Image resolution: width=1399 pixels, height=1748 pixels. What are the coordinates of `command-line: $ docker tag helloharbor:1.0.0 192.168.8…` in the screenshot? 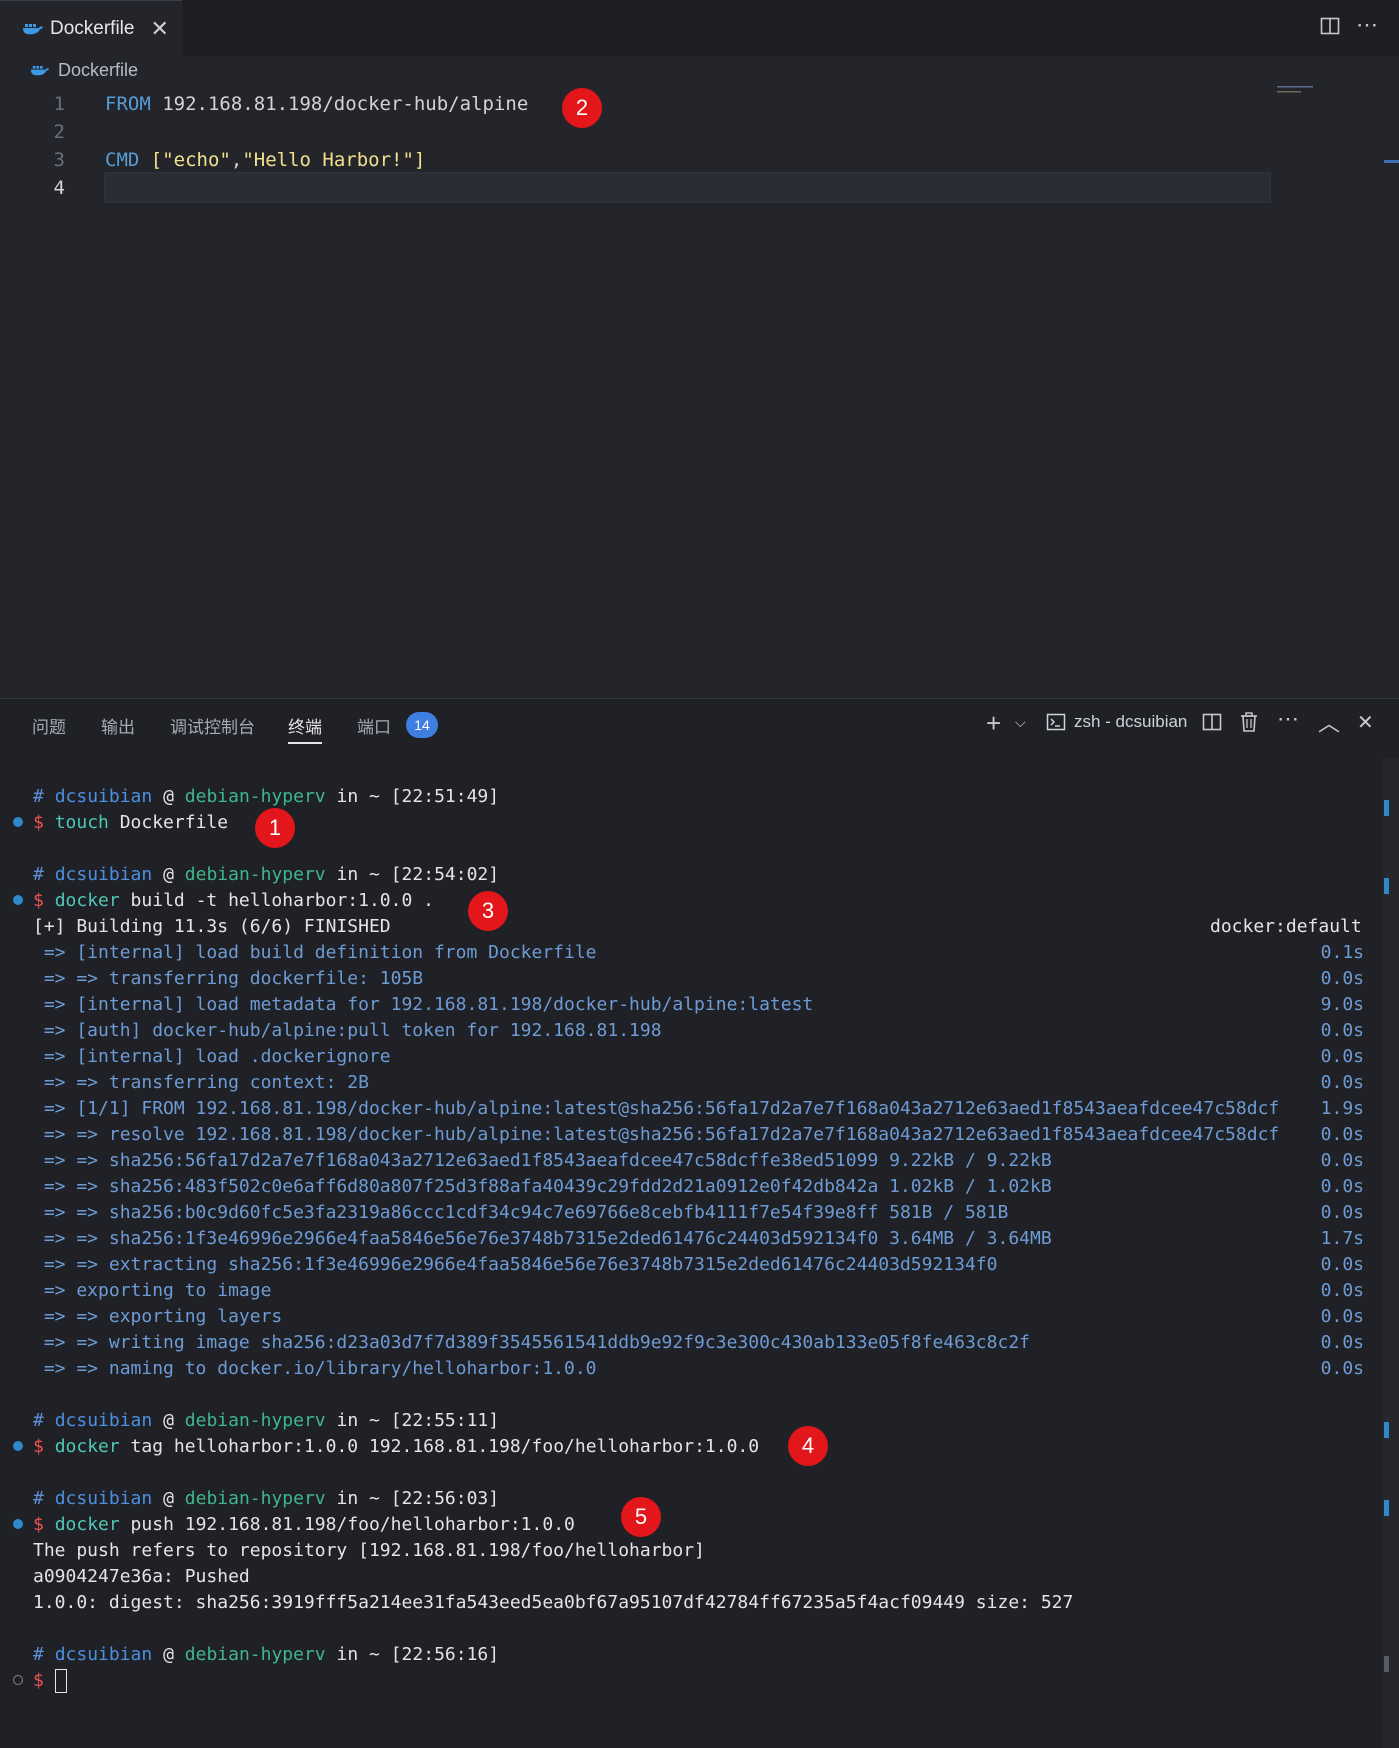 It's located at (396, 1446).